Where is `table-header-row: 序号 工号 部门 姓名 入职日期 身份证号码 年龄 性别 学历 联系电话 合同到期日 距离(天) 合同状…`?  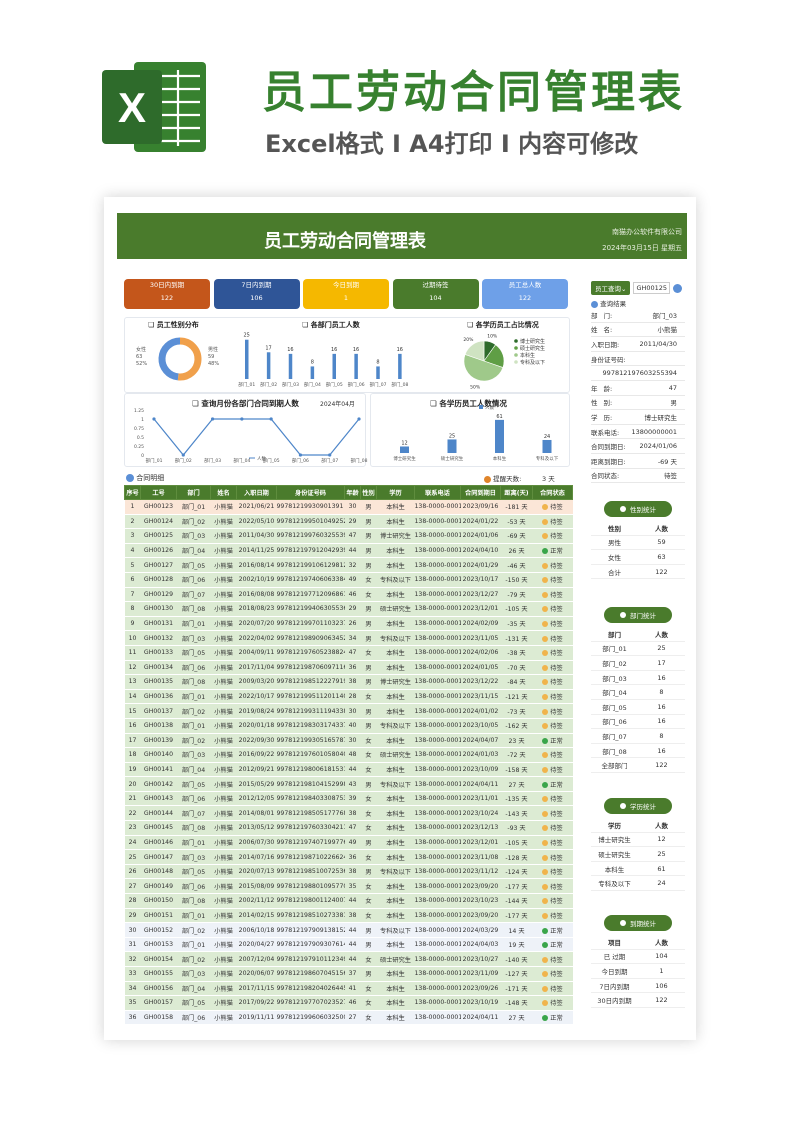 table-header-row: 序号 工号 部门 姓名 入职日期 身份证号码 年龄 性别 学历 联系电话 合同到期日 距离(天) 合同状… is located at coordinates (348, 492).